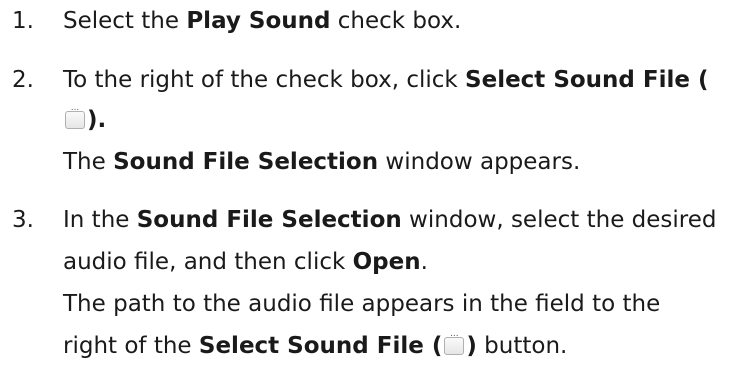 Image resolution: width=736 pixels, height=367 pixels. Describe the element at coordinates (264, 80) in the screenshot. I see `text: To the right of the check box, click` at that location.